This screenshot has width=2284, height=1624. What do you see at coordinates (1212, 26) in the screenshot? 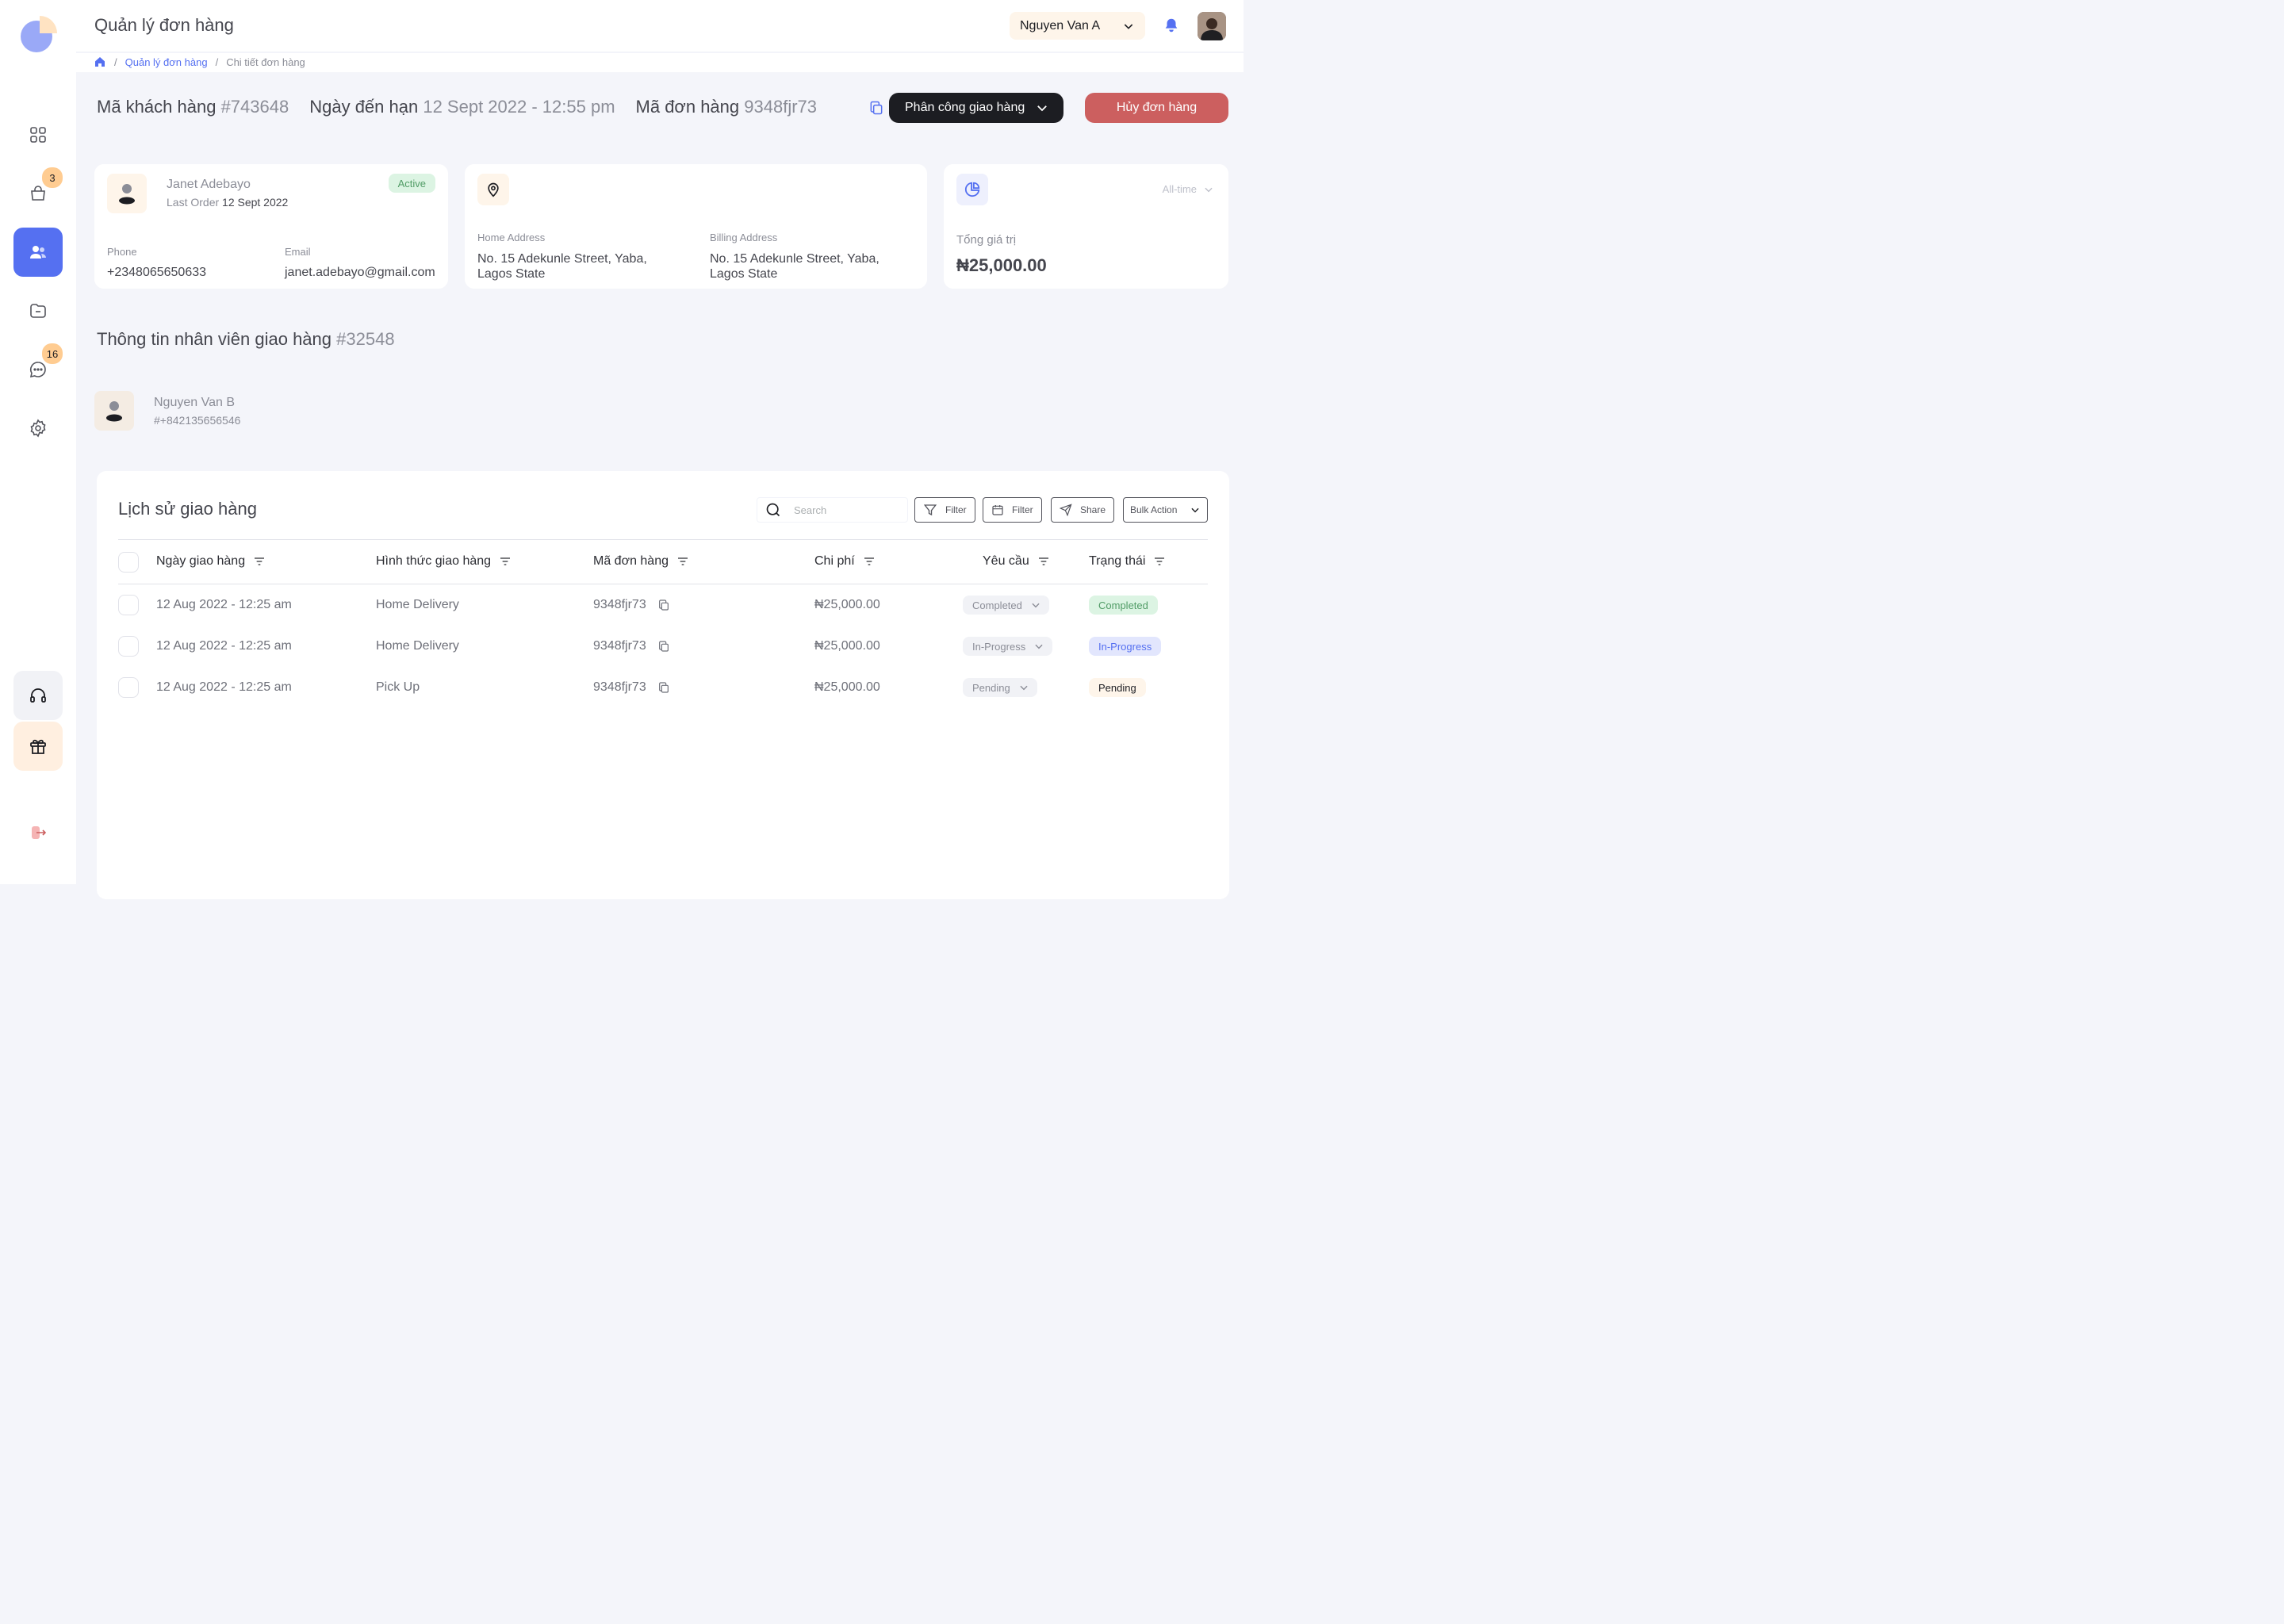
I see `user-avatar` at bounding box center [1212, 26].